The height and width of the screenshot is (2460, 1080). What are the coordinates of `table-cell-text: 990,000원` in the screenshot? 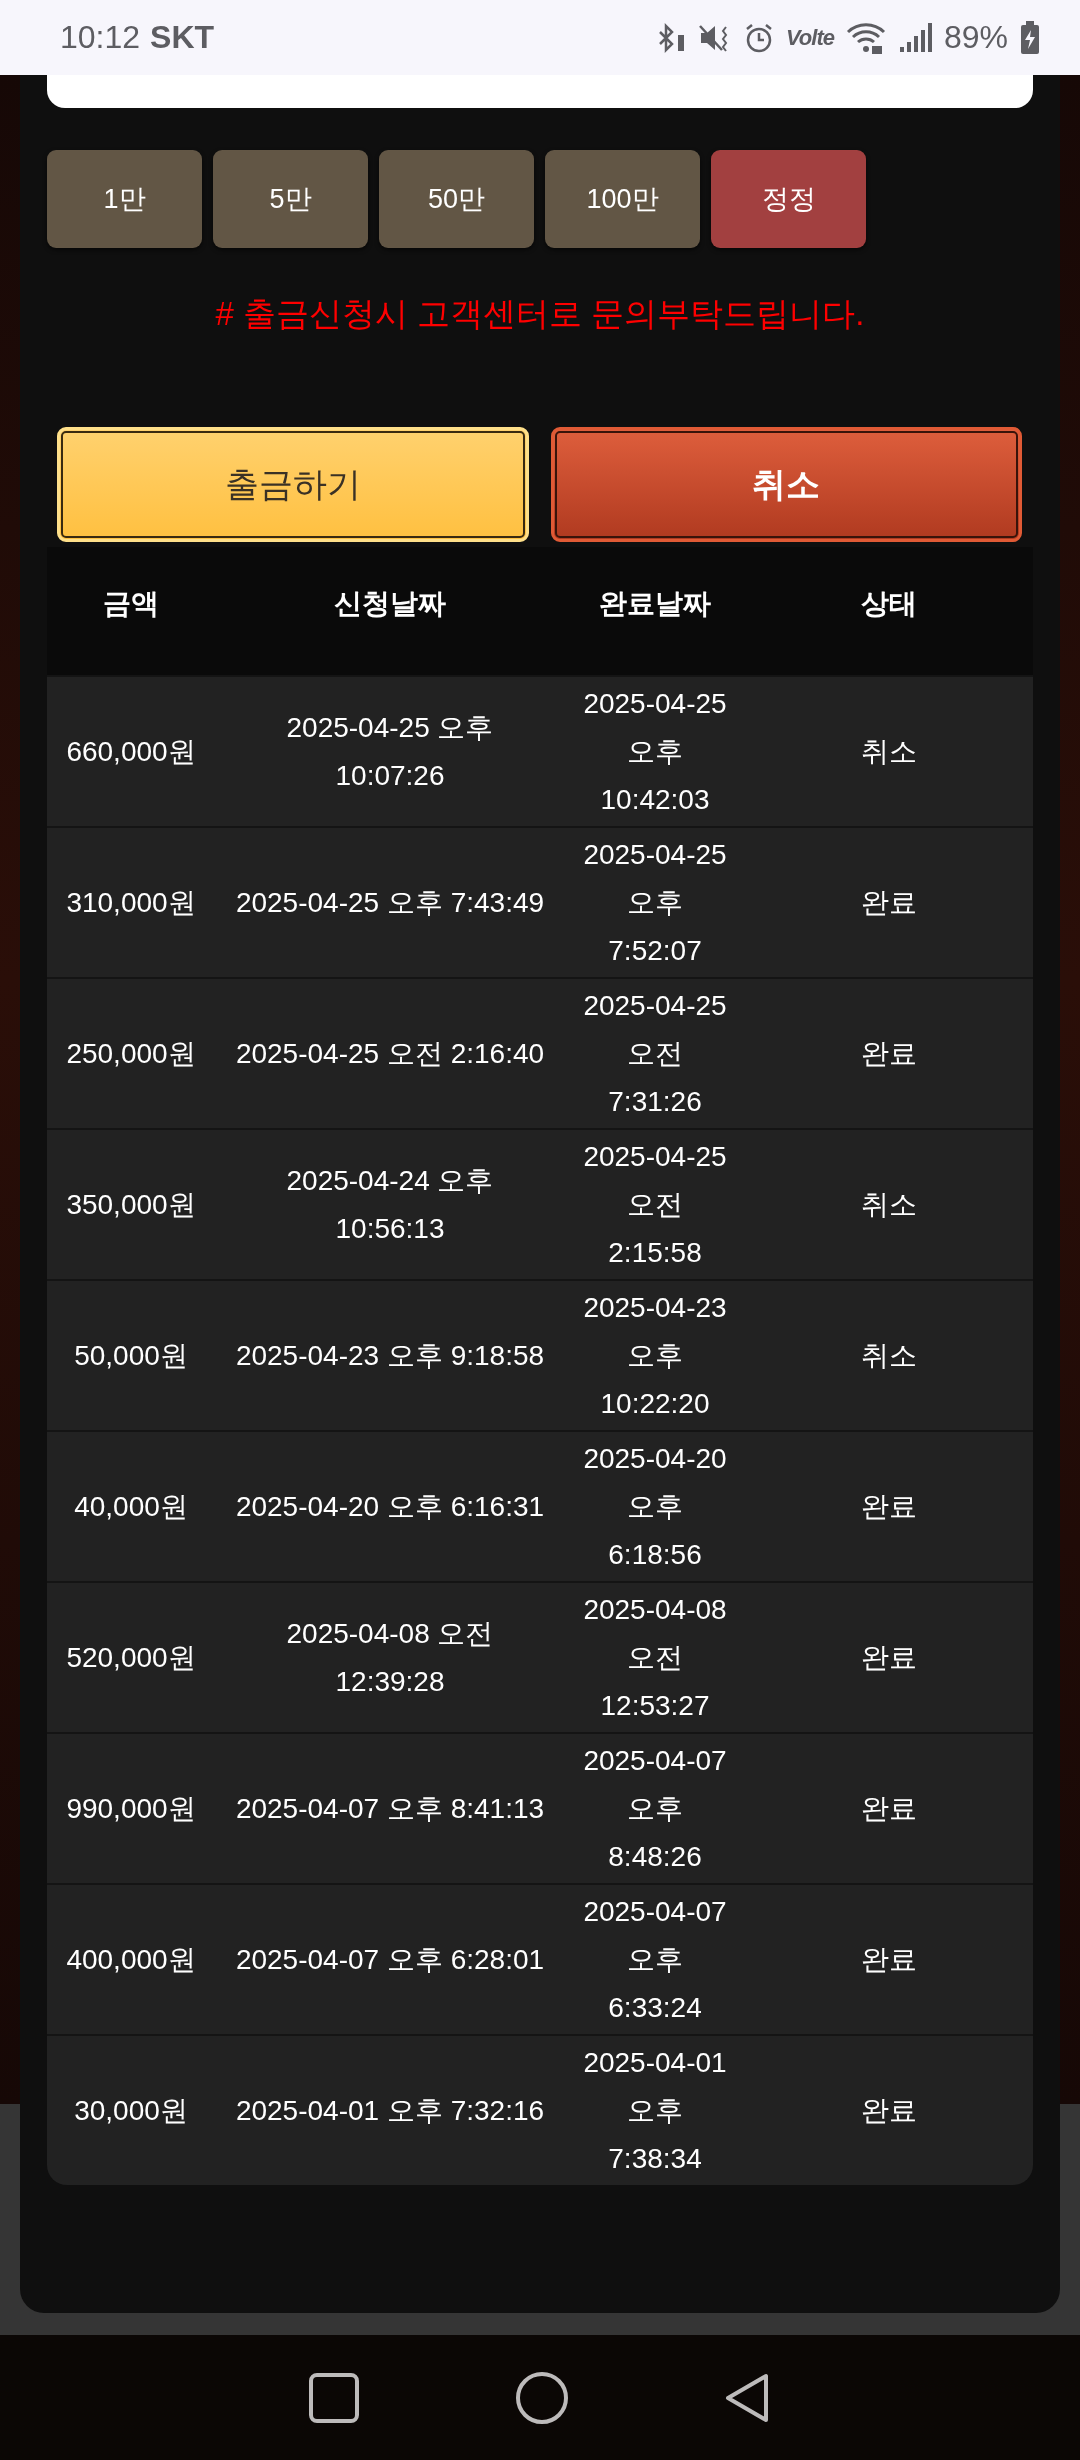 It's located at (131, 1808).